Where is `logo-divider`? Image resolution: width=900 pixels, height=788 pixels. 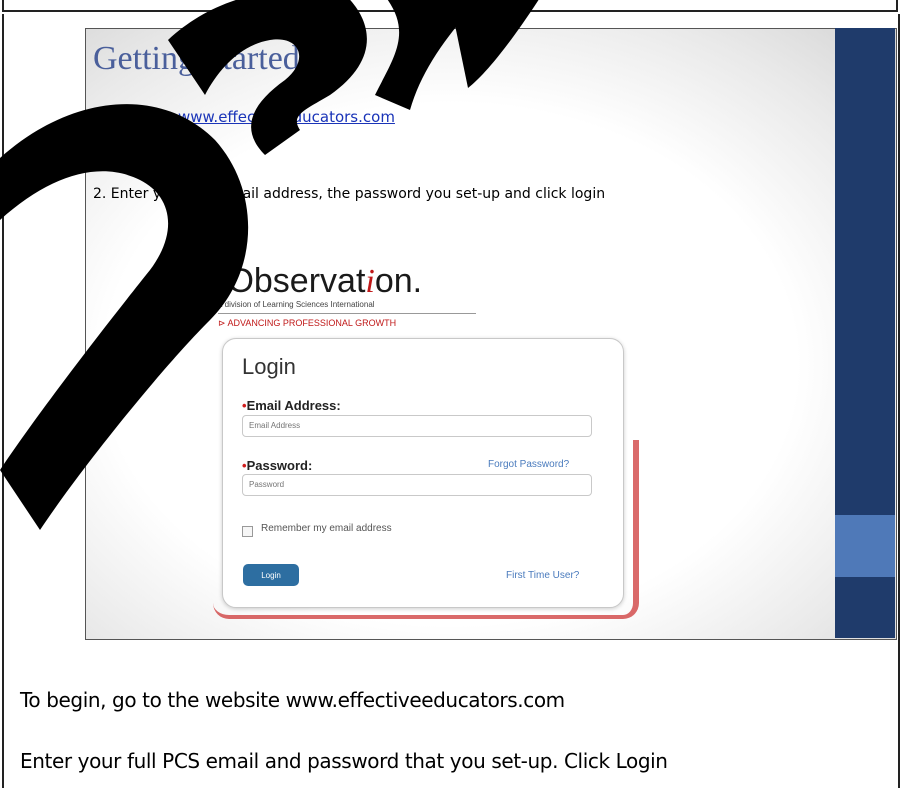
logo-divider is located at coordinates (347, 313).